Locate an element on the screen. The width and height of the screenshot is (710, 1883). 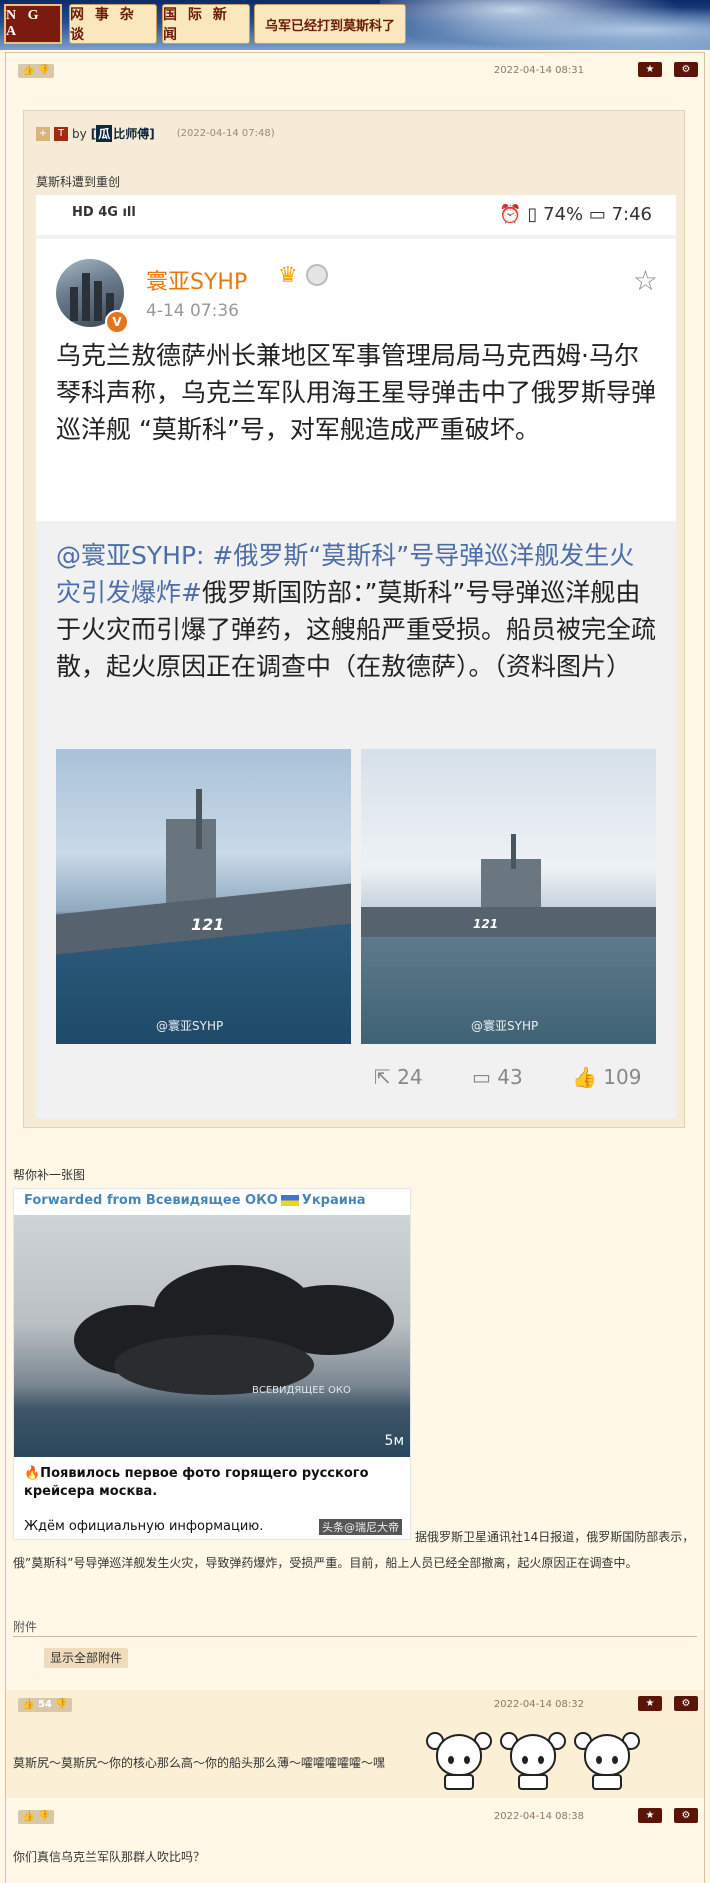
divider is located at coordinates (355, 1636).